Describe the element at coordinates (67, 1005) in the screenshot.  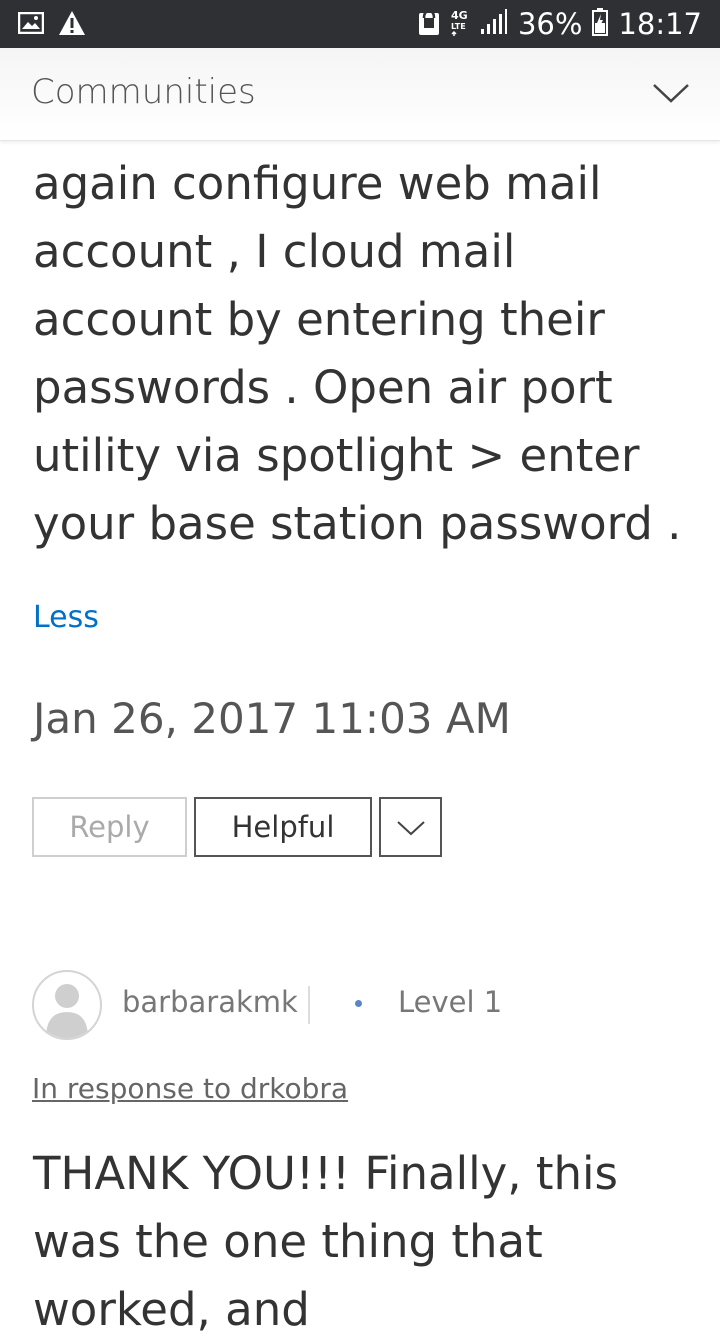
I see `avatar` at that location.